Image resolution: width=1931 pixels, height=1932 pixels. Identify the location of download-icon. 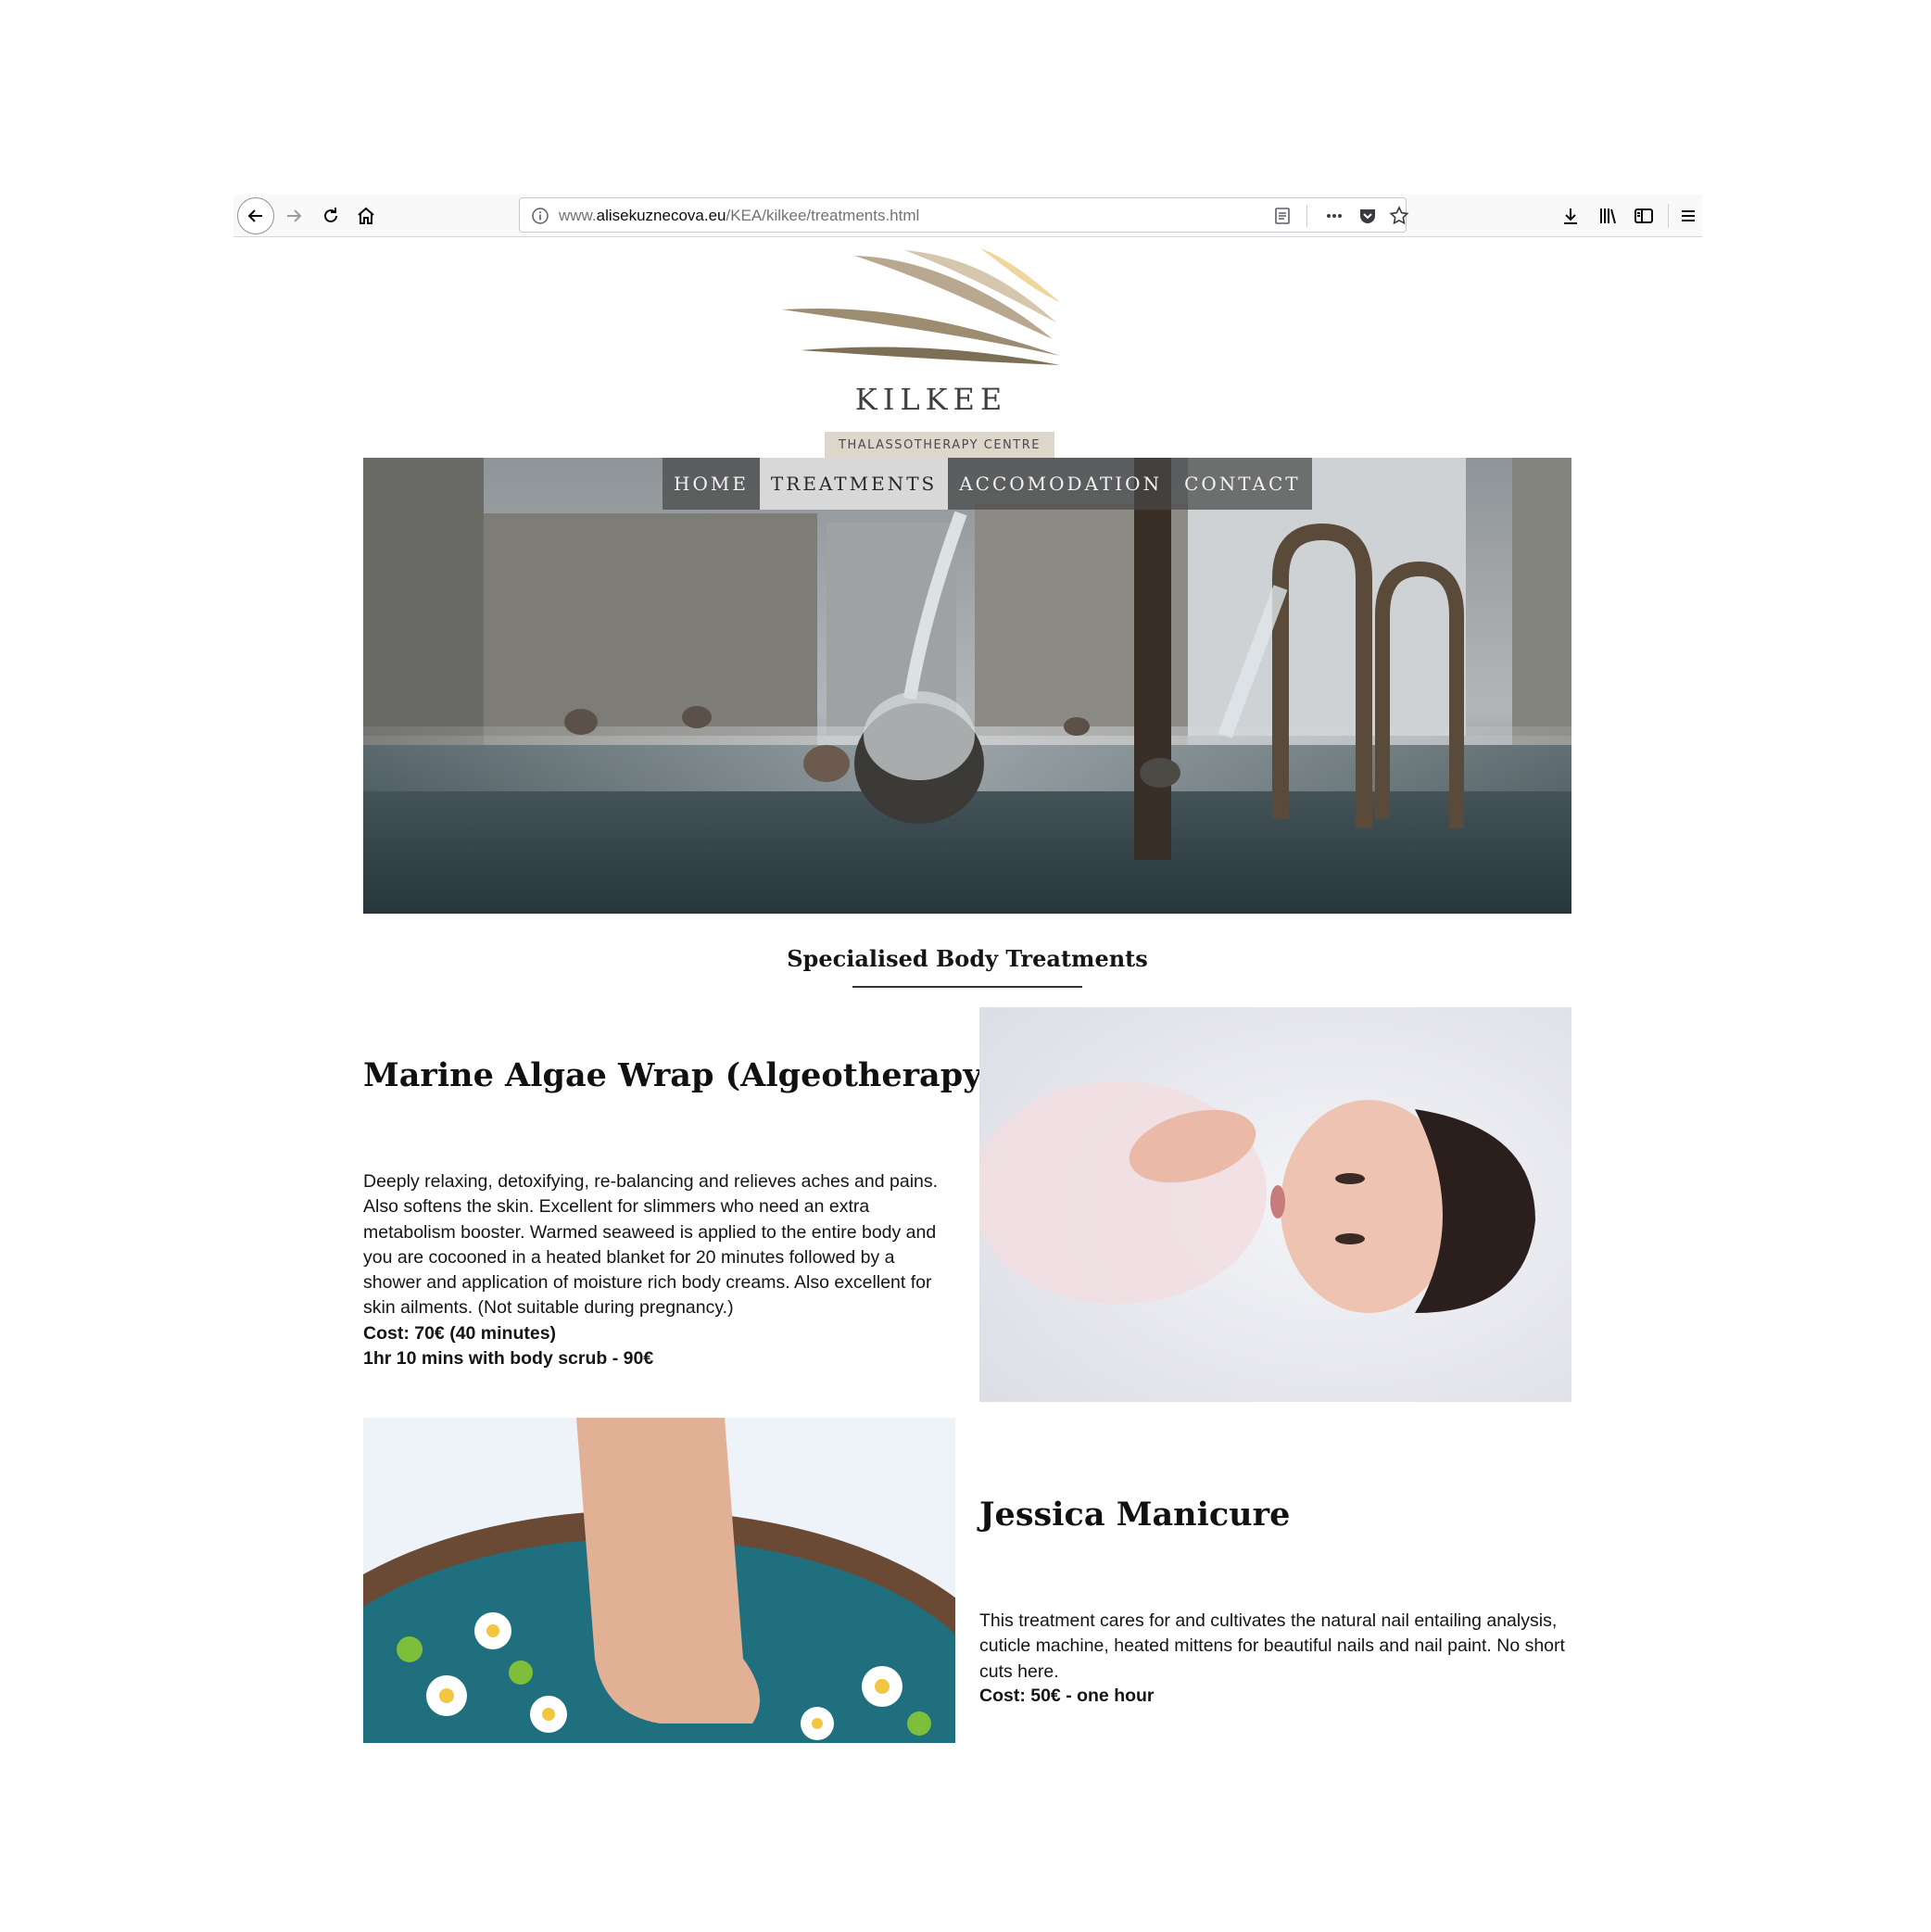
(1570, 216).